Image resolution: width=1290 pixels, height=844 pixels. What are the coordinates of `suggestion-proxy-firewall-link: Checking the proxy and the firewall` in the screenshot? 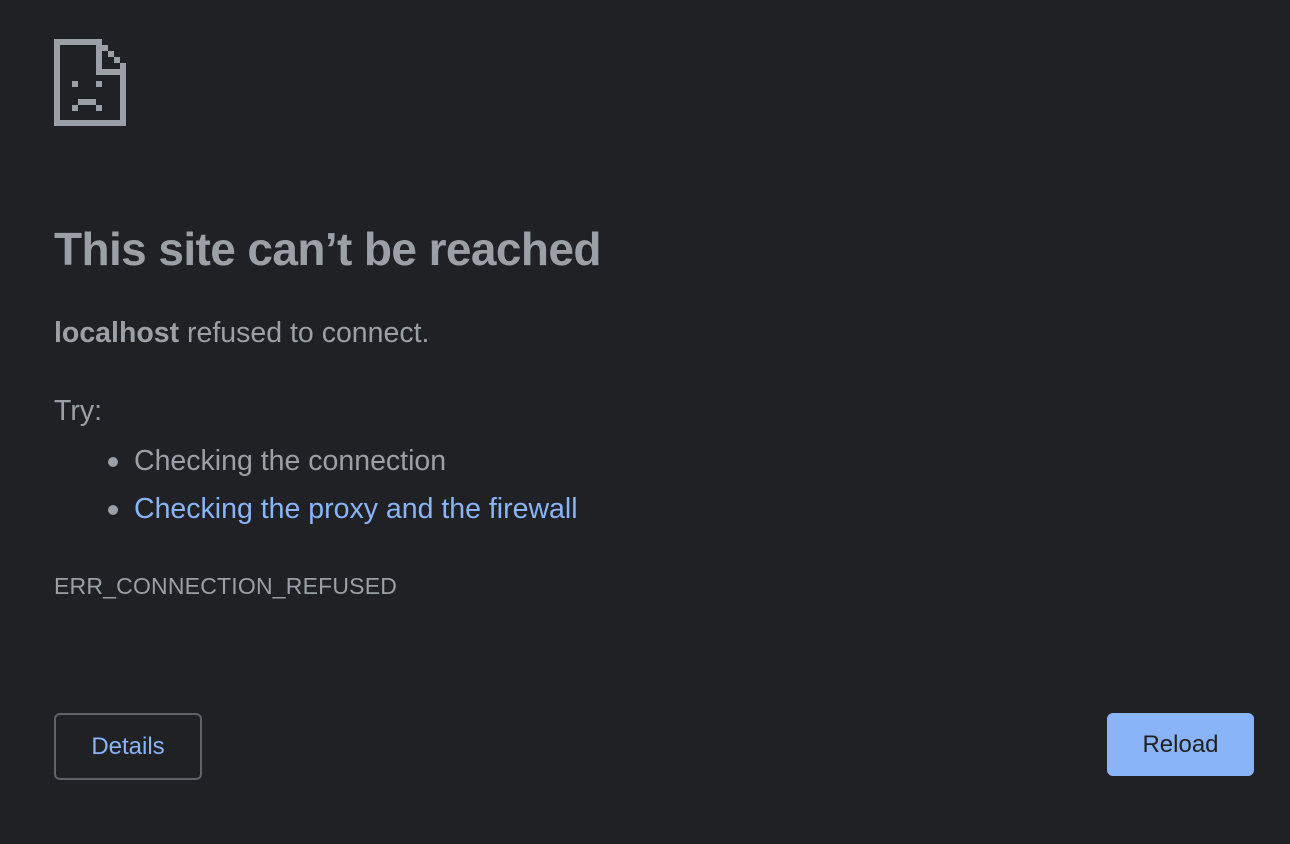 It's located at (356, 509).